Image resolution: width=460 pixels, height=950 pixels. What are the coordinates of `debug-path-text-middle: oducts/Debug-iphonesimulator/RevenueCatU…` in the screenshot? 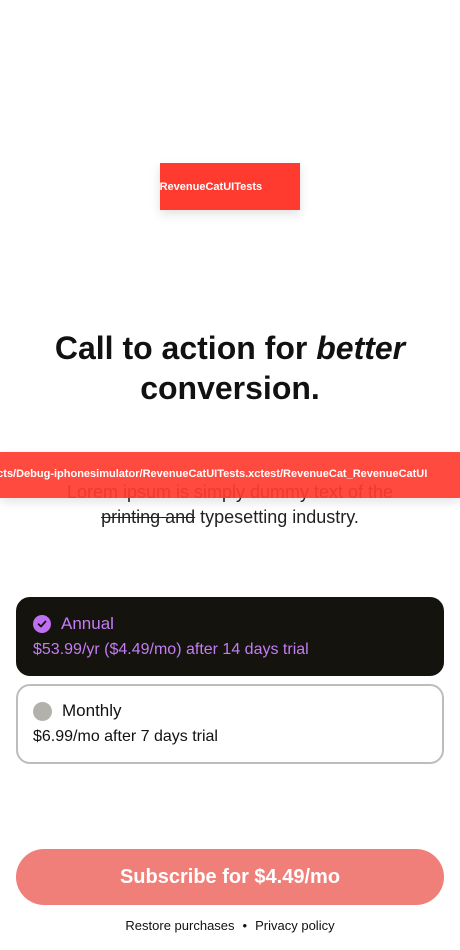 It's located at (214, 474).